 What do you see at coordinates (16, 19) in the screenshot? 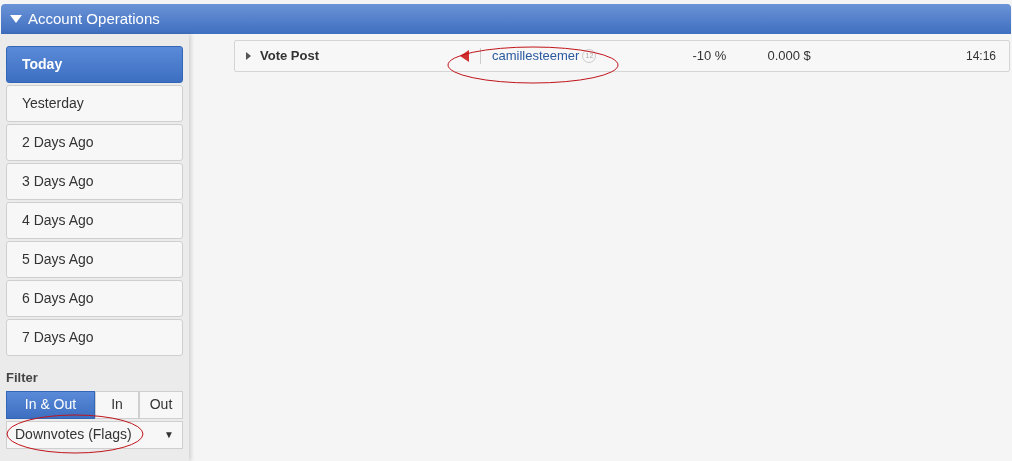
I see `caret-down-icon` at bounding box center [16, 19].